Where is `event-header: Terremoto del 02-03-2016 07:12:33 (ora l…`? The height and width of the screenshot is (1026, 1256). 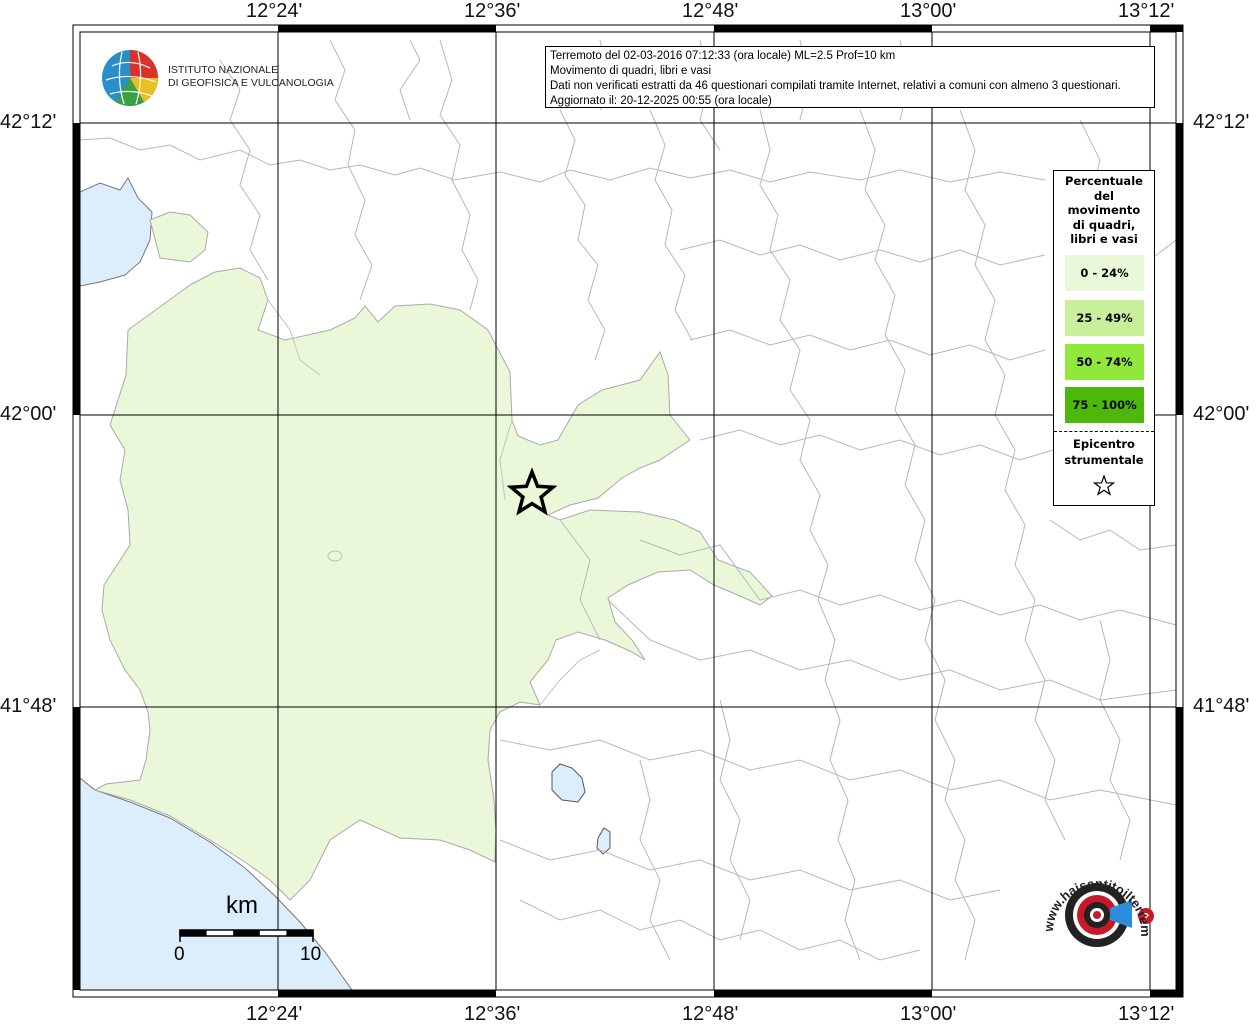 event-header: Terremoto del 02-03-2016 07:12:33 (ora l… is located at coordinates (723, 56).